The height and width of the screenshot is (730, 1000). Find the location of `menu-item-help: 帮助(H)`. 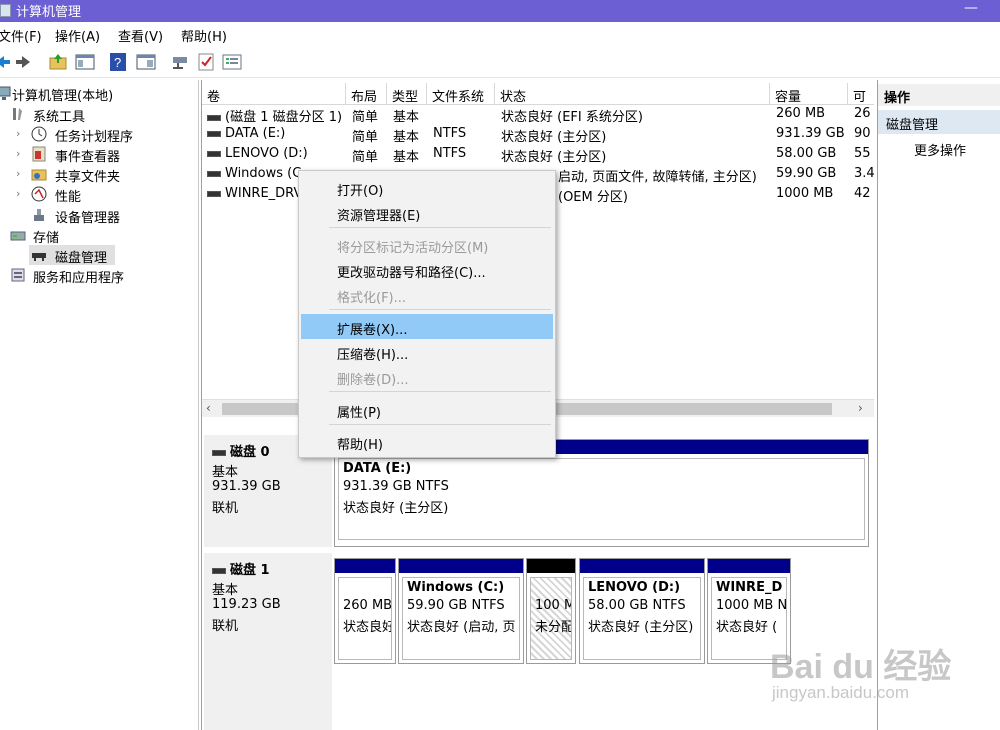

menu-item-help: 帮助(H) is located at coordinates (427, 441).